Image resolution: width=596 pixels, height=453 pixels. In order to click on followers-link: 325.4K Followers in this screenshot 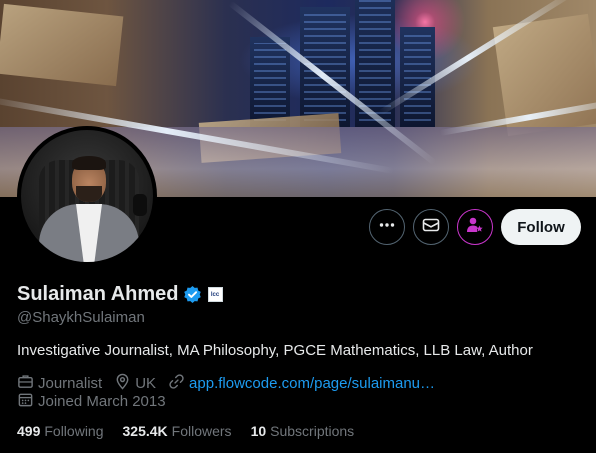, I will do `click(177, 431)`.